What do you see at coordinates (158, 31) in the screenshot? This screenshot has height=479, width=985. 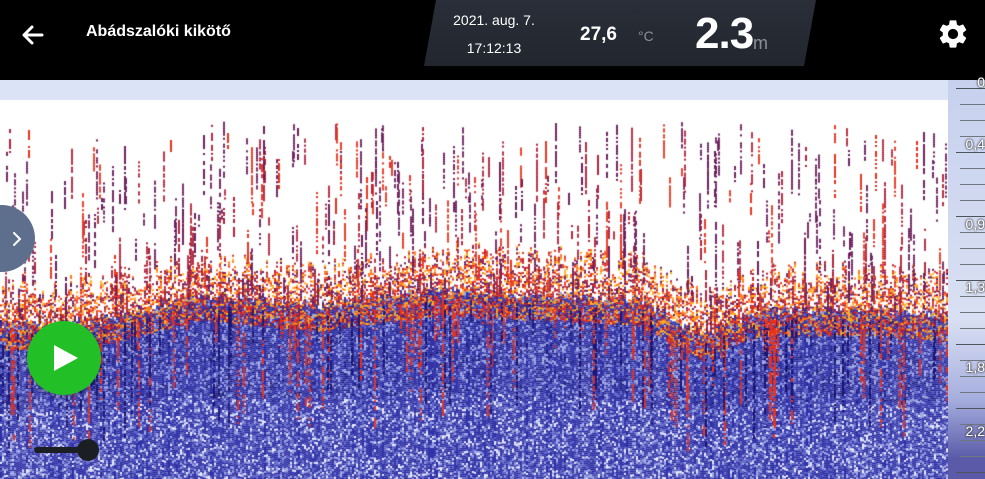 I see `location-title: Abádszalóki kikötő` at bounding box center [158, 31].